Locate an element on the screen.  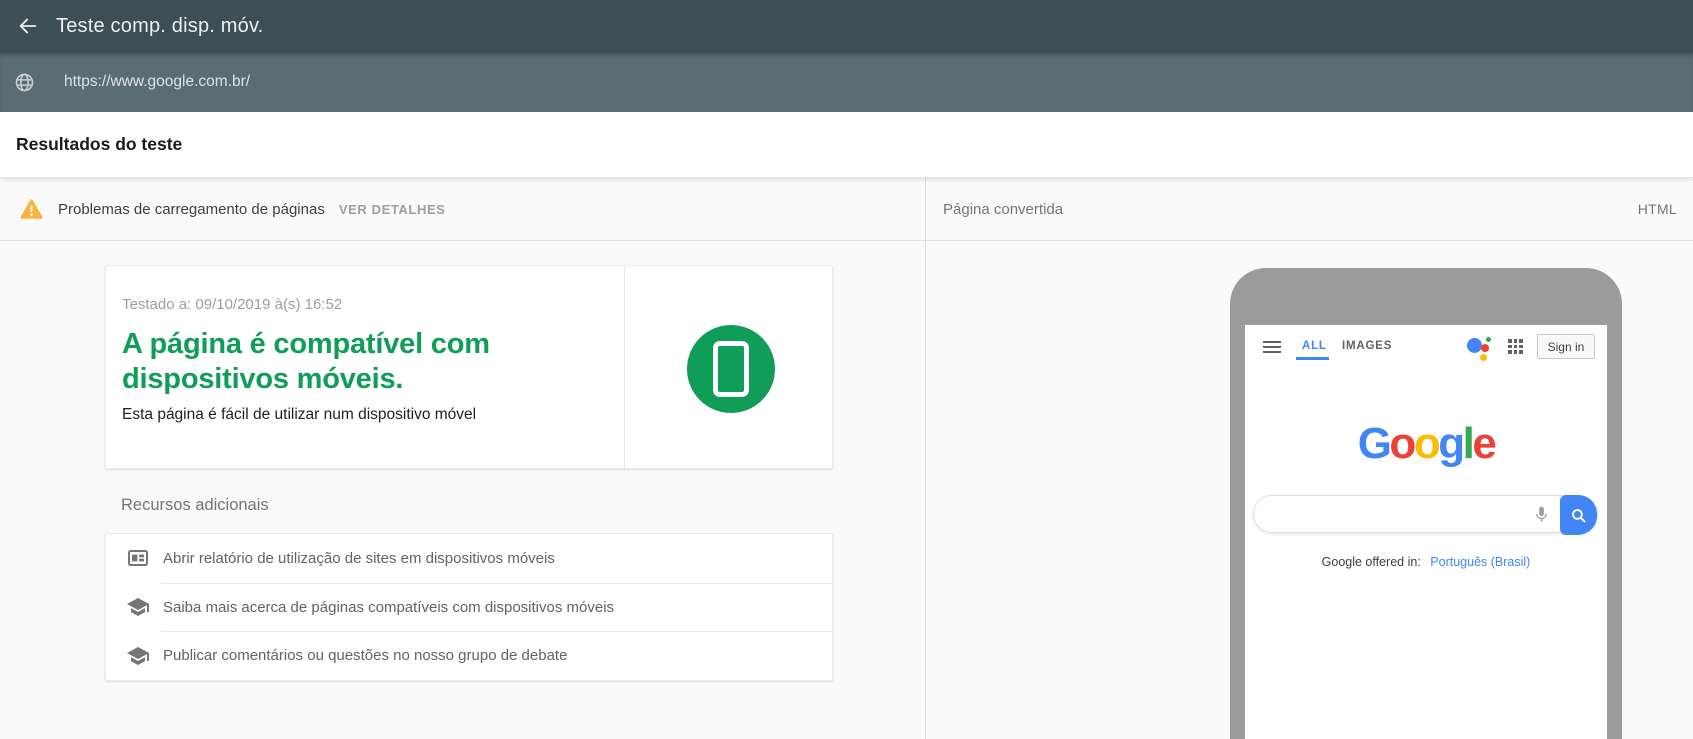
warning-label: Problemas de carregamento de páginas is located at coordinates (191, 209).